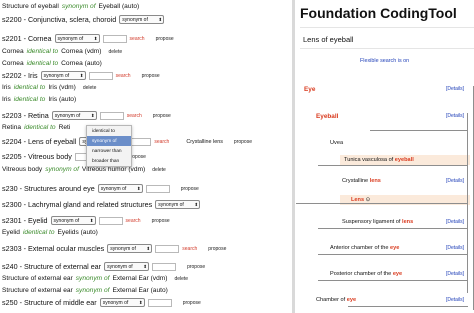  Describe the element at coordinates (387, 48) in the screenshot. I see `subtitle-separator` at that location.